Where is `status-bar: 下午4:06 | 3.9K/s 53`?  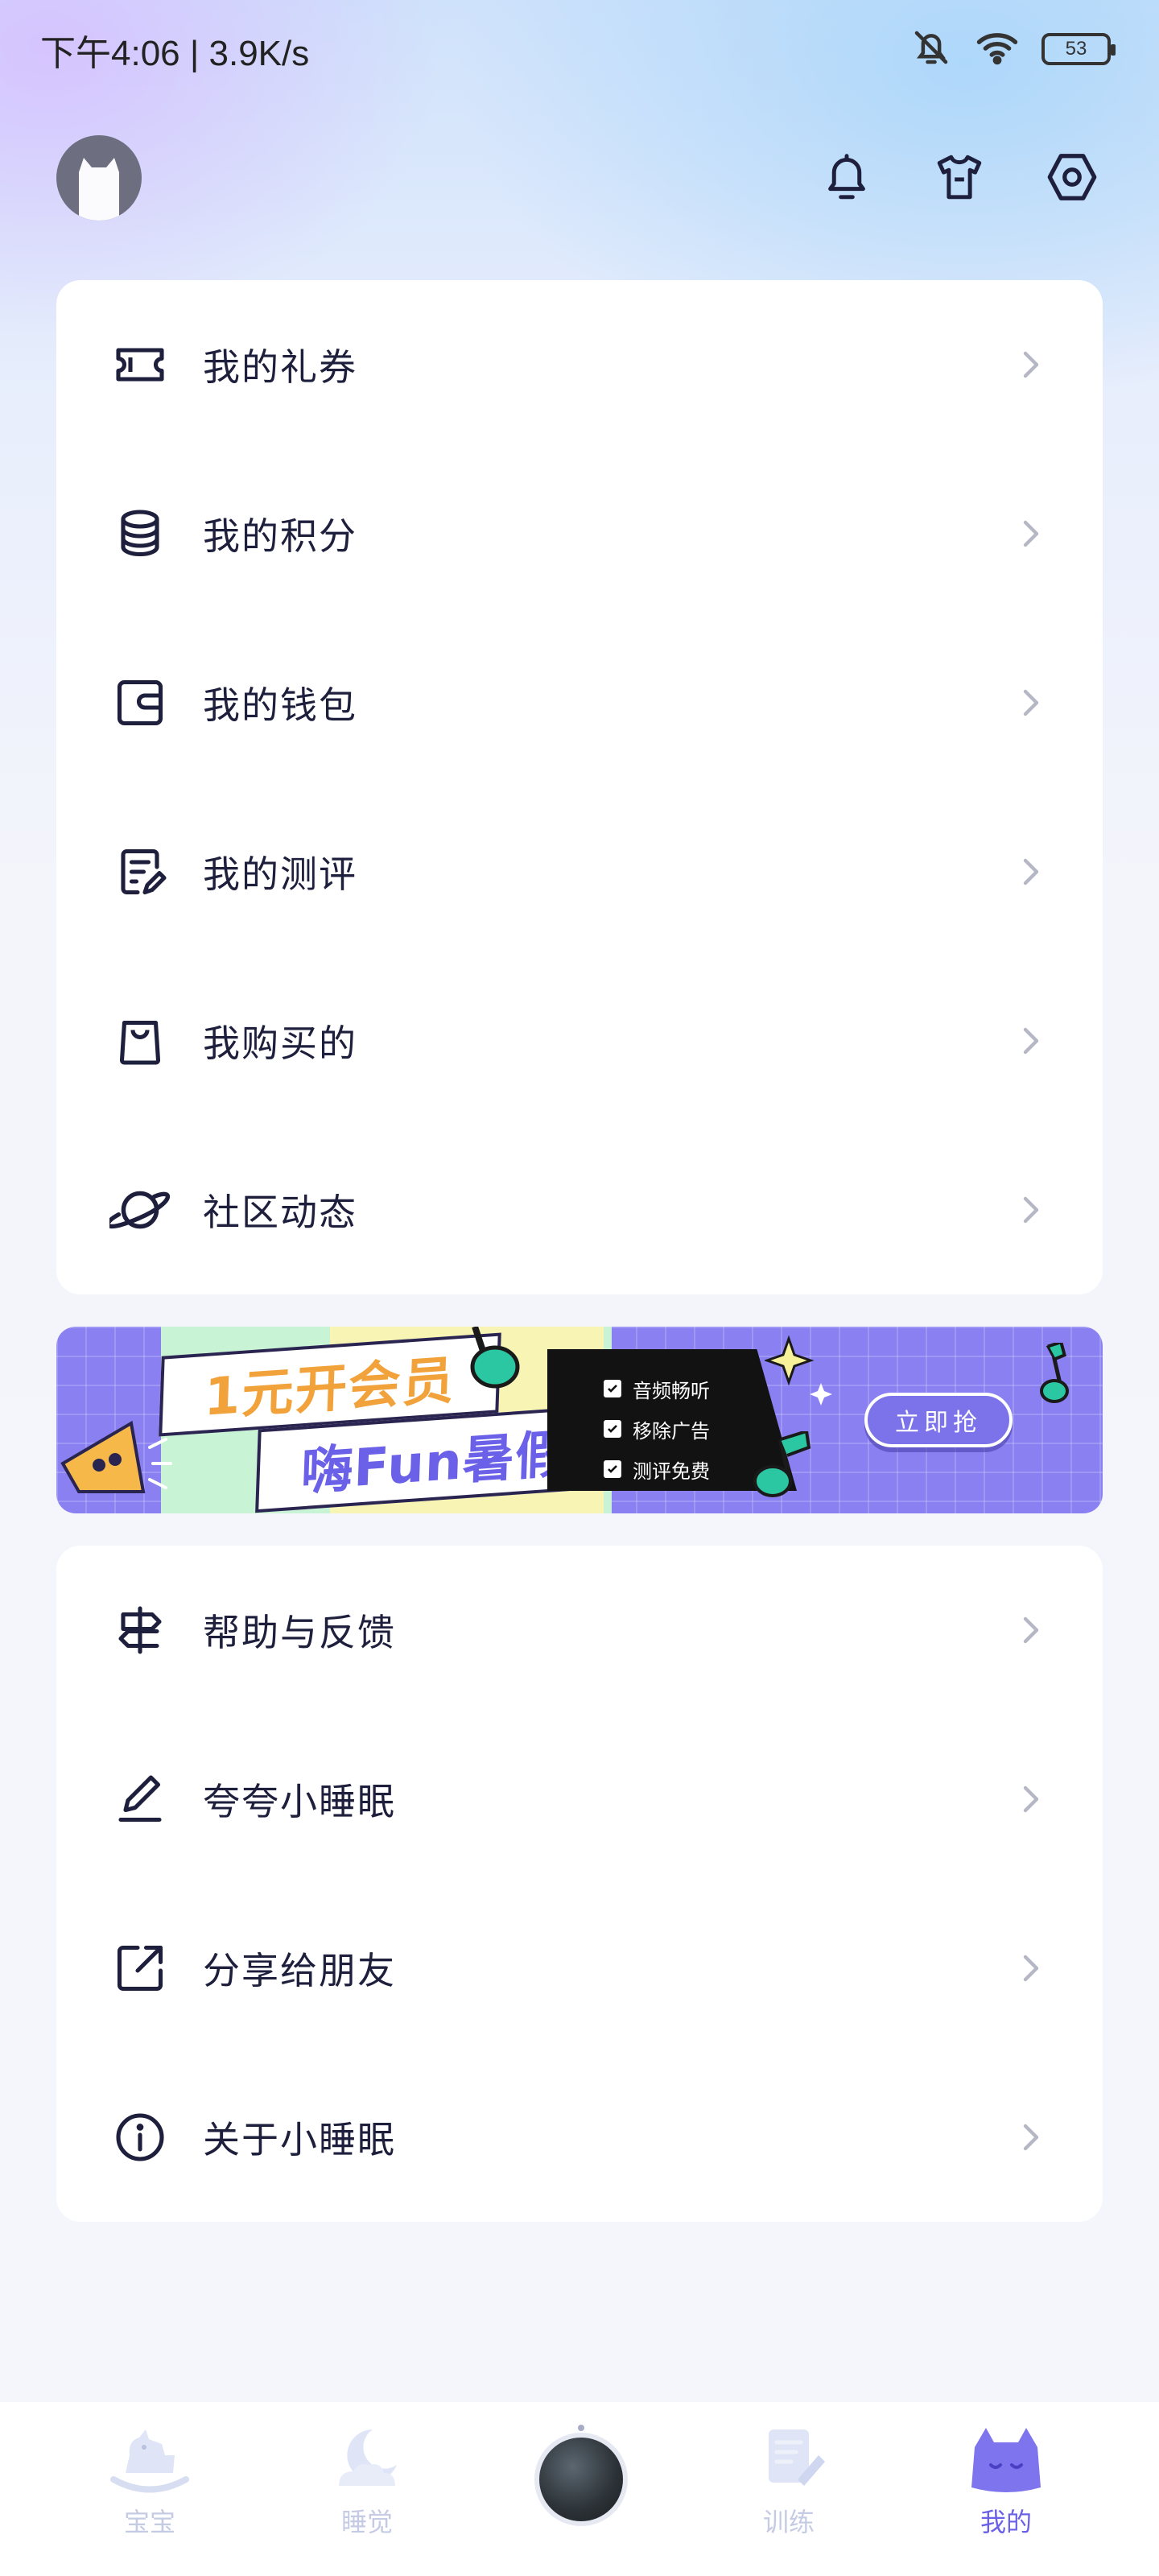
status-bar: 下午4:06 | 3.9K/s 53 is located at coordinates (579, 50).